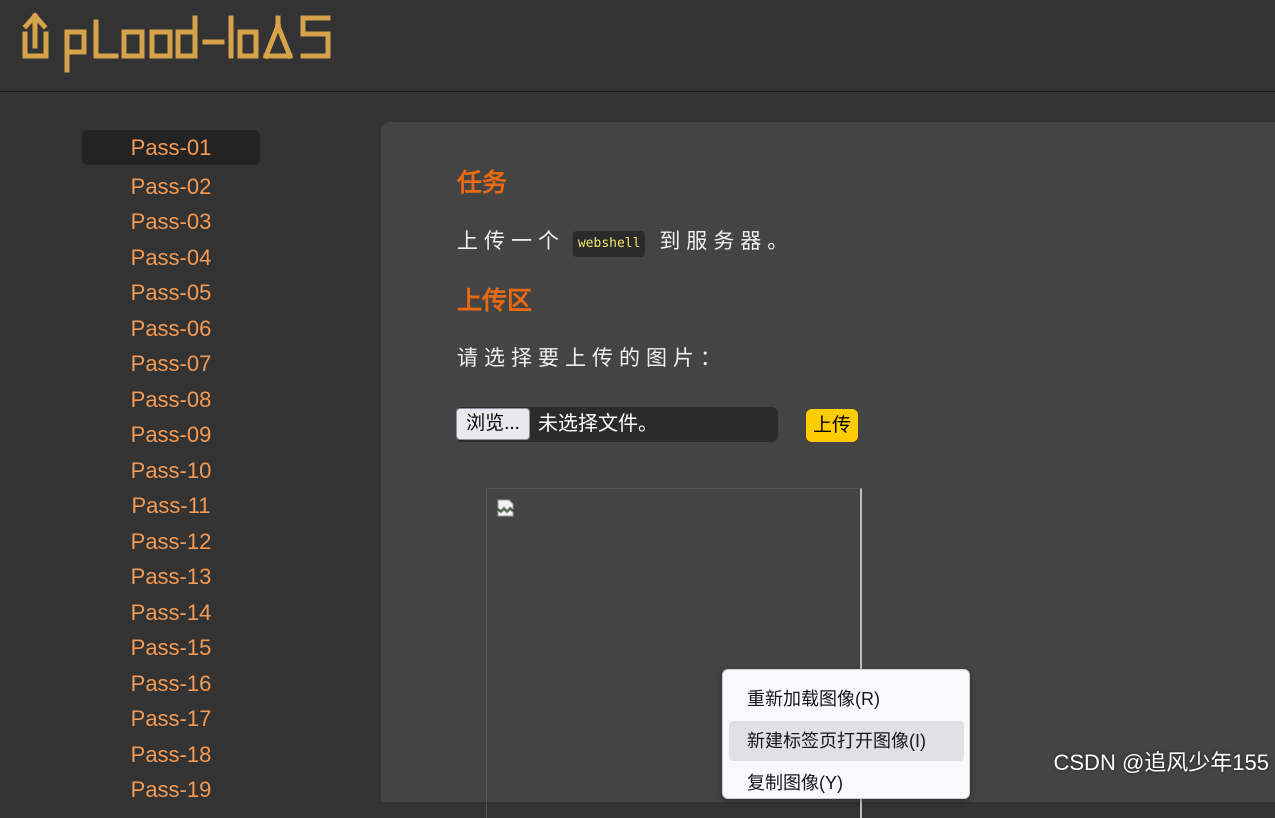 This screenshot has width=1275, height=818. Describe the element at coordinates (171, 147) in the screenshot. I see `sidebar-item-pass-01: Pass-01` at that location.